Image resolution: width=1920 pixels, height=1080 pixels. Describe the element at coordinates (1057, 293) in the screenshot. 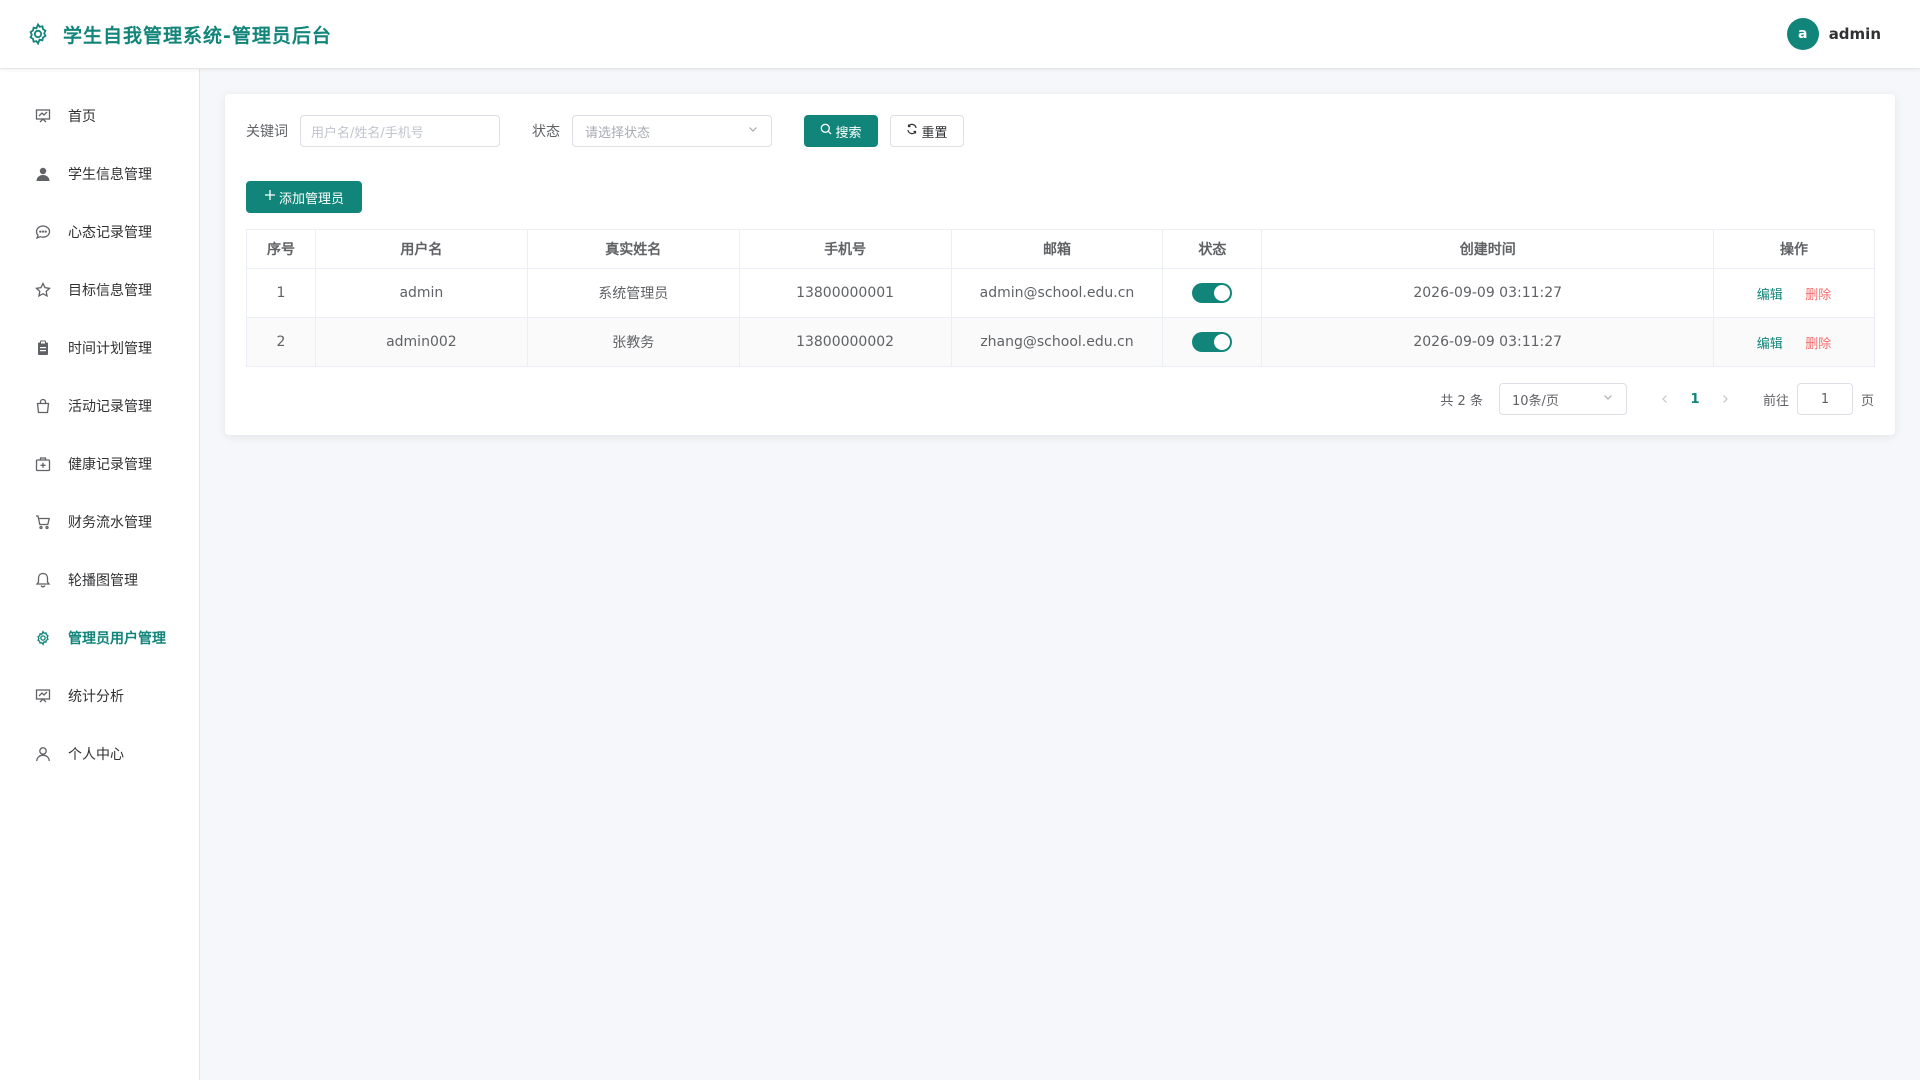

I see `cell-email: admin@school.edu.cn` at that location.